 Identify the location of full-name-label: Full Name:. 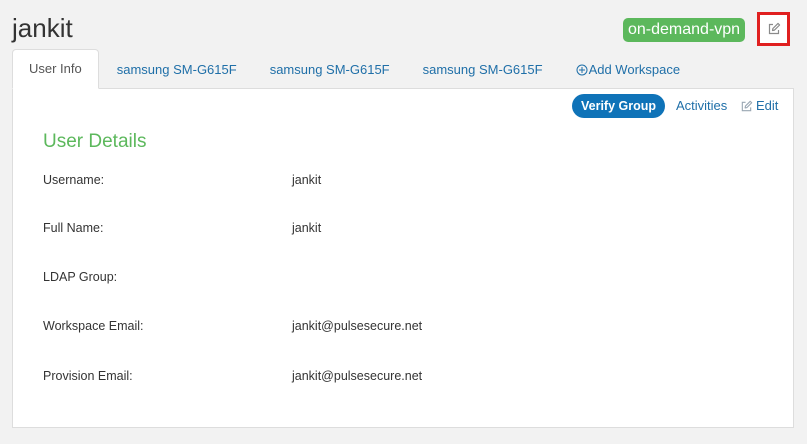
(73, 228).